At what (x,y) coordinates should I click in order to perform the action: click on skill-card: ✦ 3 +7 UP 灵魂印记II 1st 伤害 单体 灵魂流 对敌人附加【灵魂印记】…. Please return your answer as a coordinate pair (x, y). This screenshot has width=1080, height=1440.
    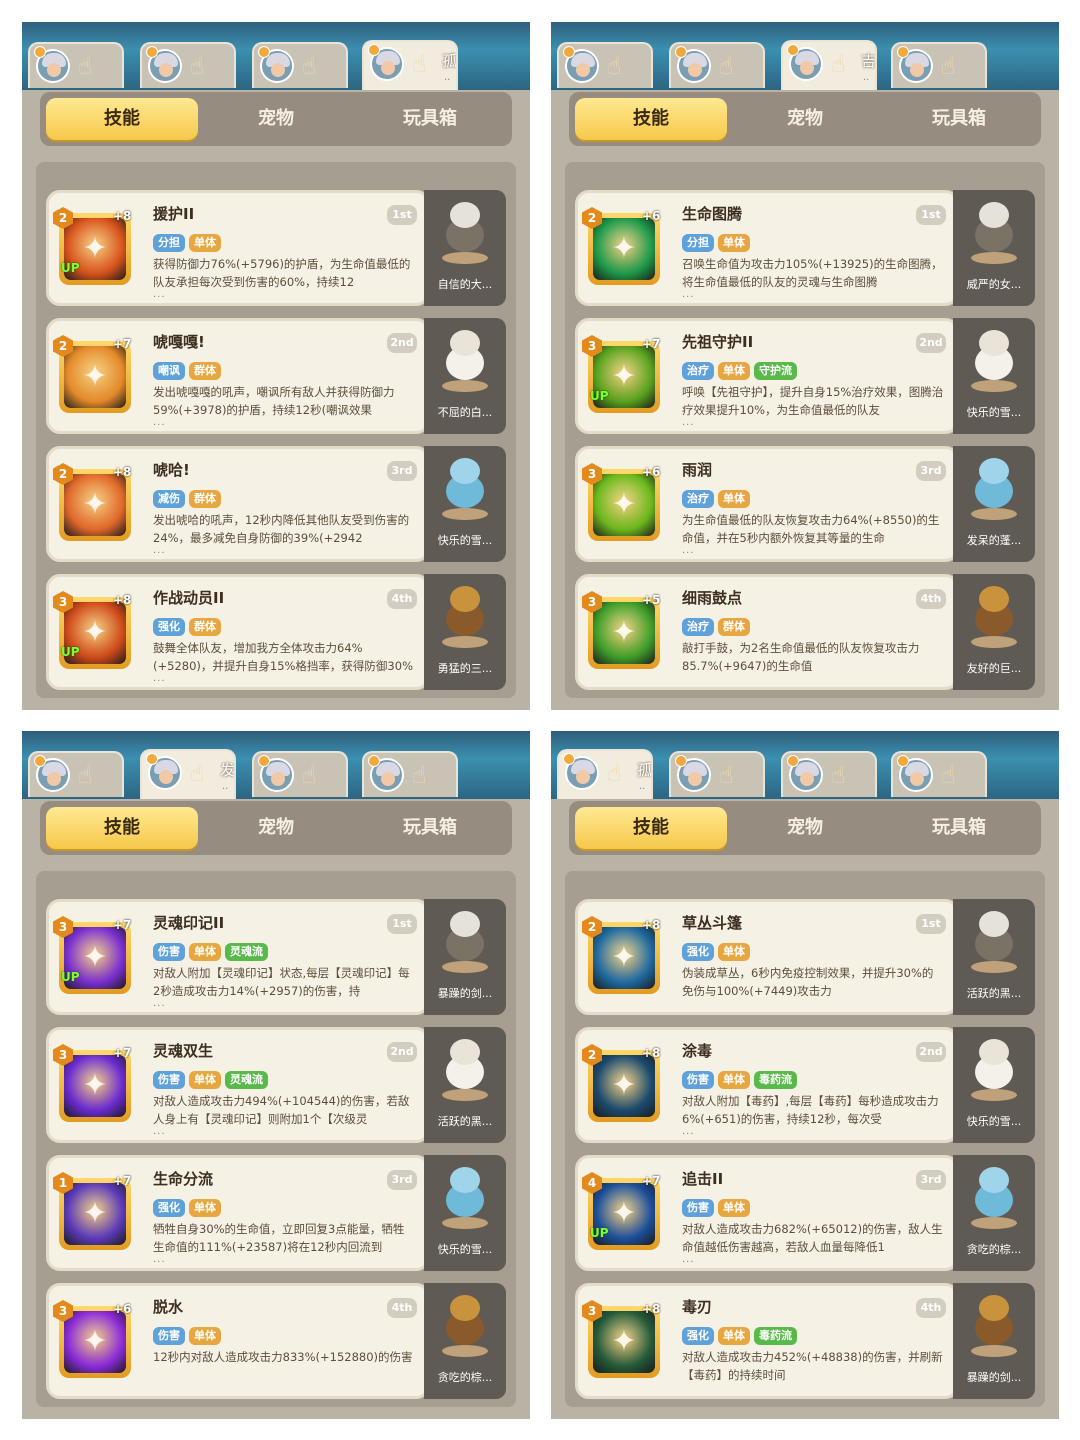
    Looking at the image, I should click on (238, 957).